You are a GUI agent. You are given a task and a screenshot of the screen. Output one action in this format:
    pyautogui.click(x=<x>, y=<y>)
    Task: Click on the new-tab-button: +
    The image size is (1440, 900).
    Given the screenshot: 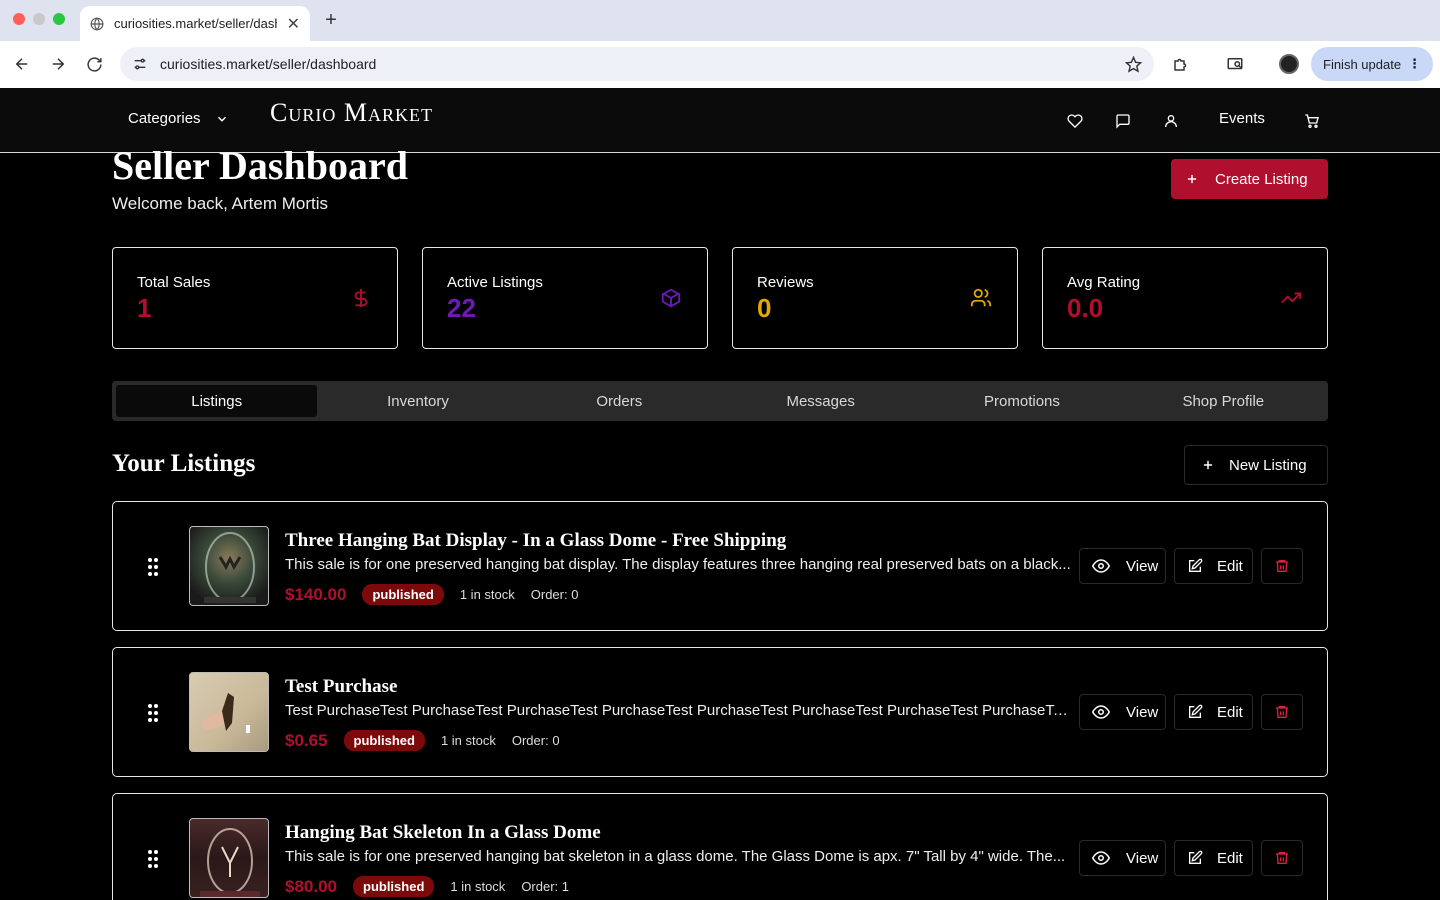 What is the action you would take?
    pyautogui.click(x=331, y=20)
    